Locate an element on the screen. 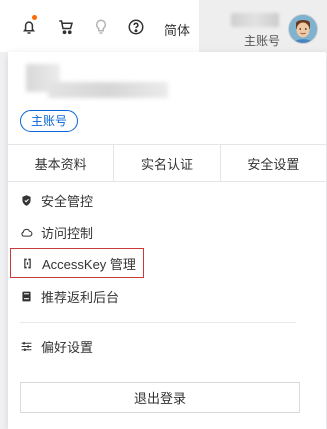 The height and width of the screenshot is (429, 327). divider is located at coordinates (158, 322).